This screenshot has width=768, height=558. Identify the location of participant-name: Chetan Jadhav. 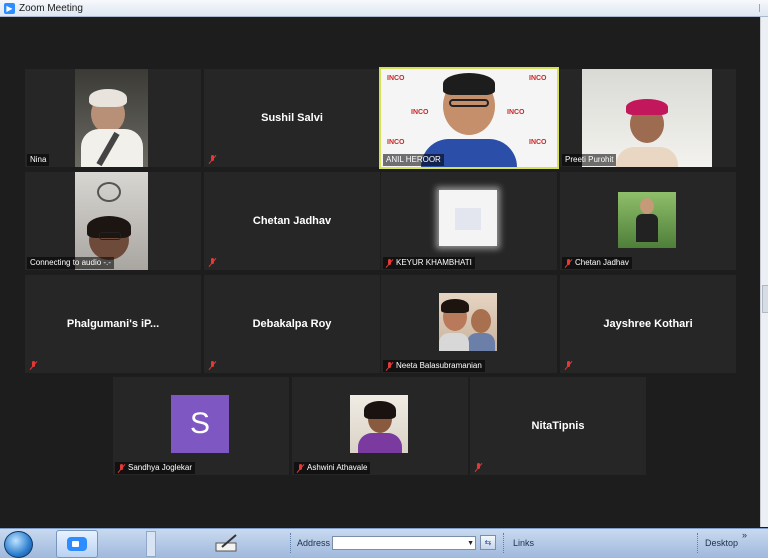
(292, 221).